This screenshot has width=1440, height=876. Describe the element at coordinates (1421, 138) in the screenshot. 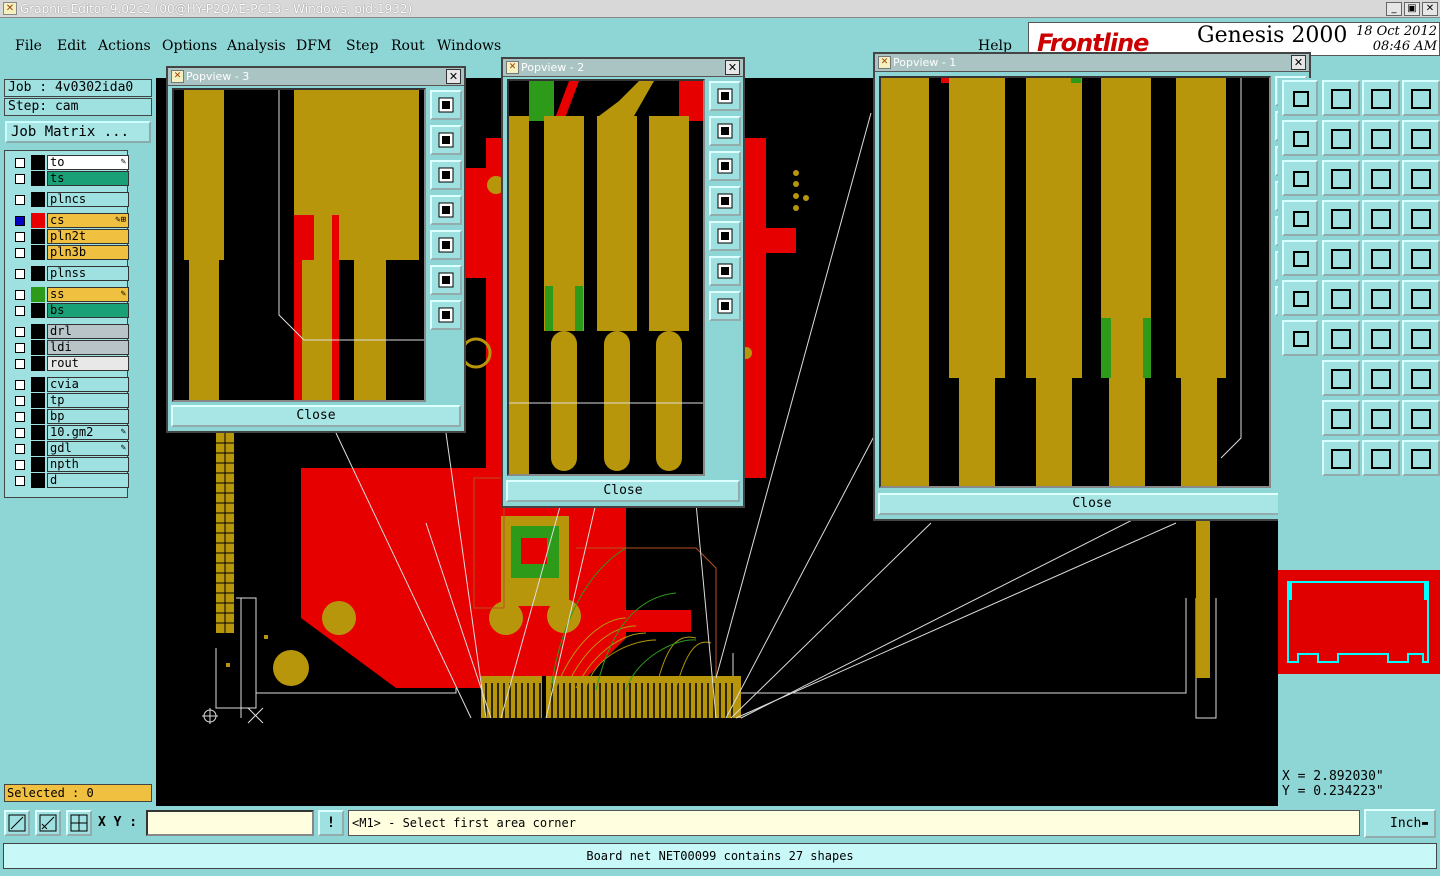

I see `tool-flip-button` at that location.